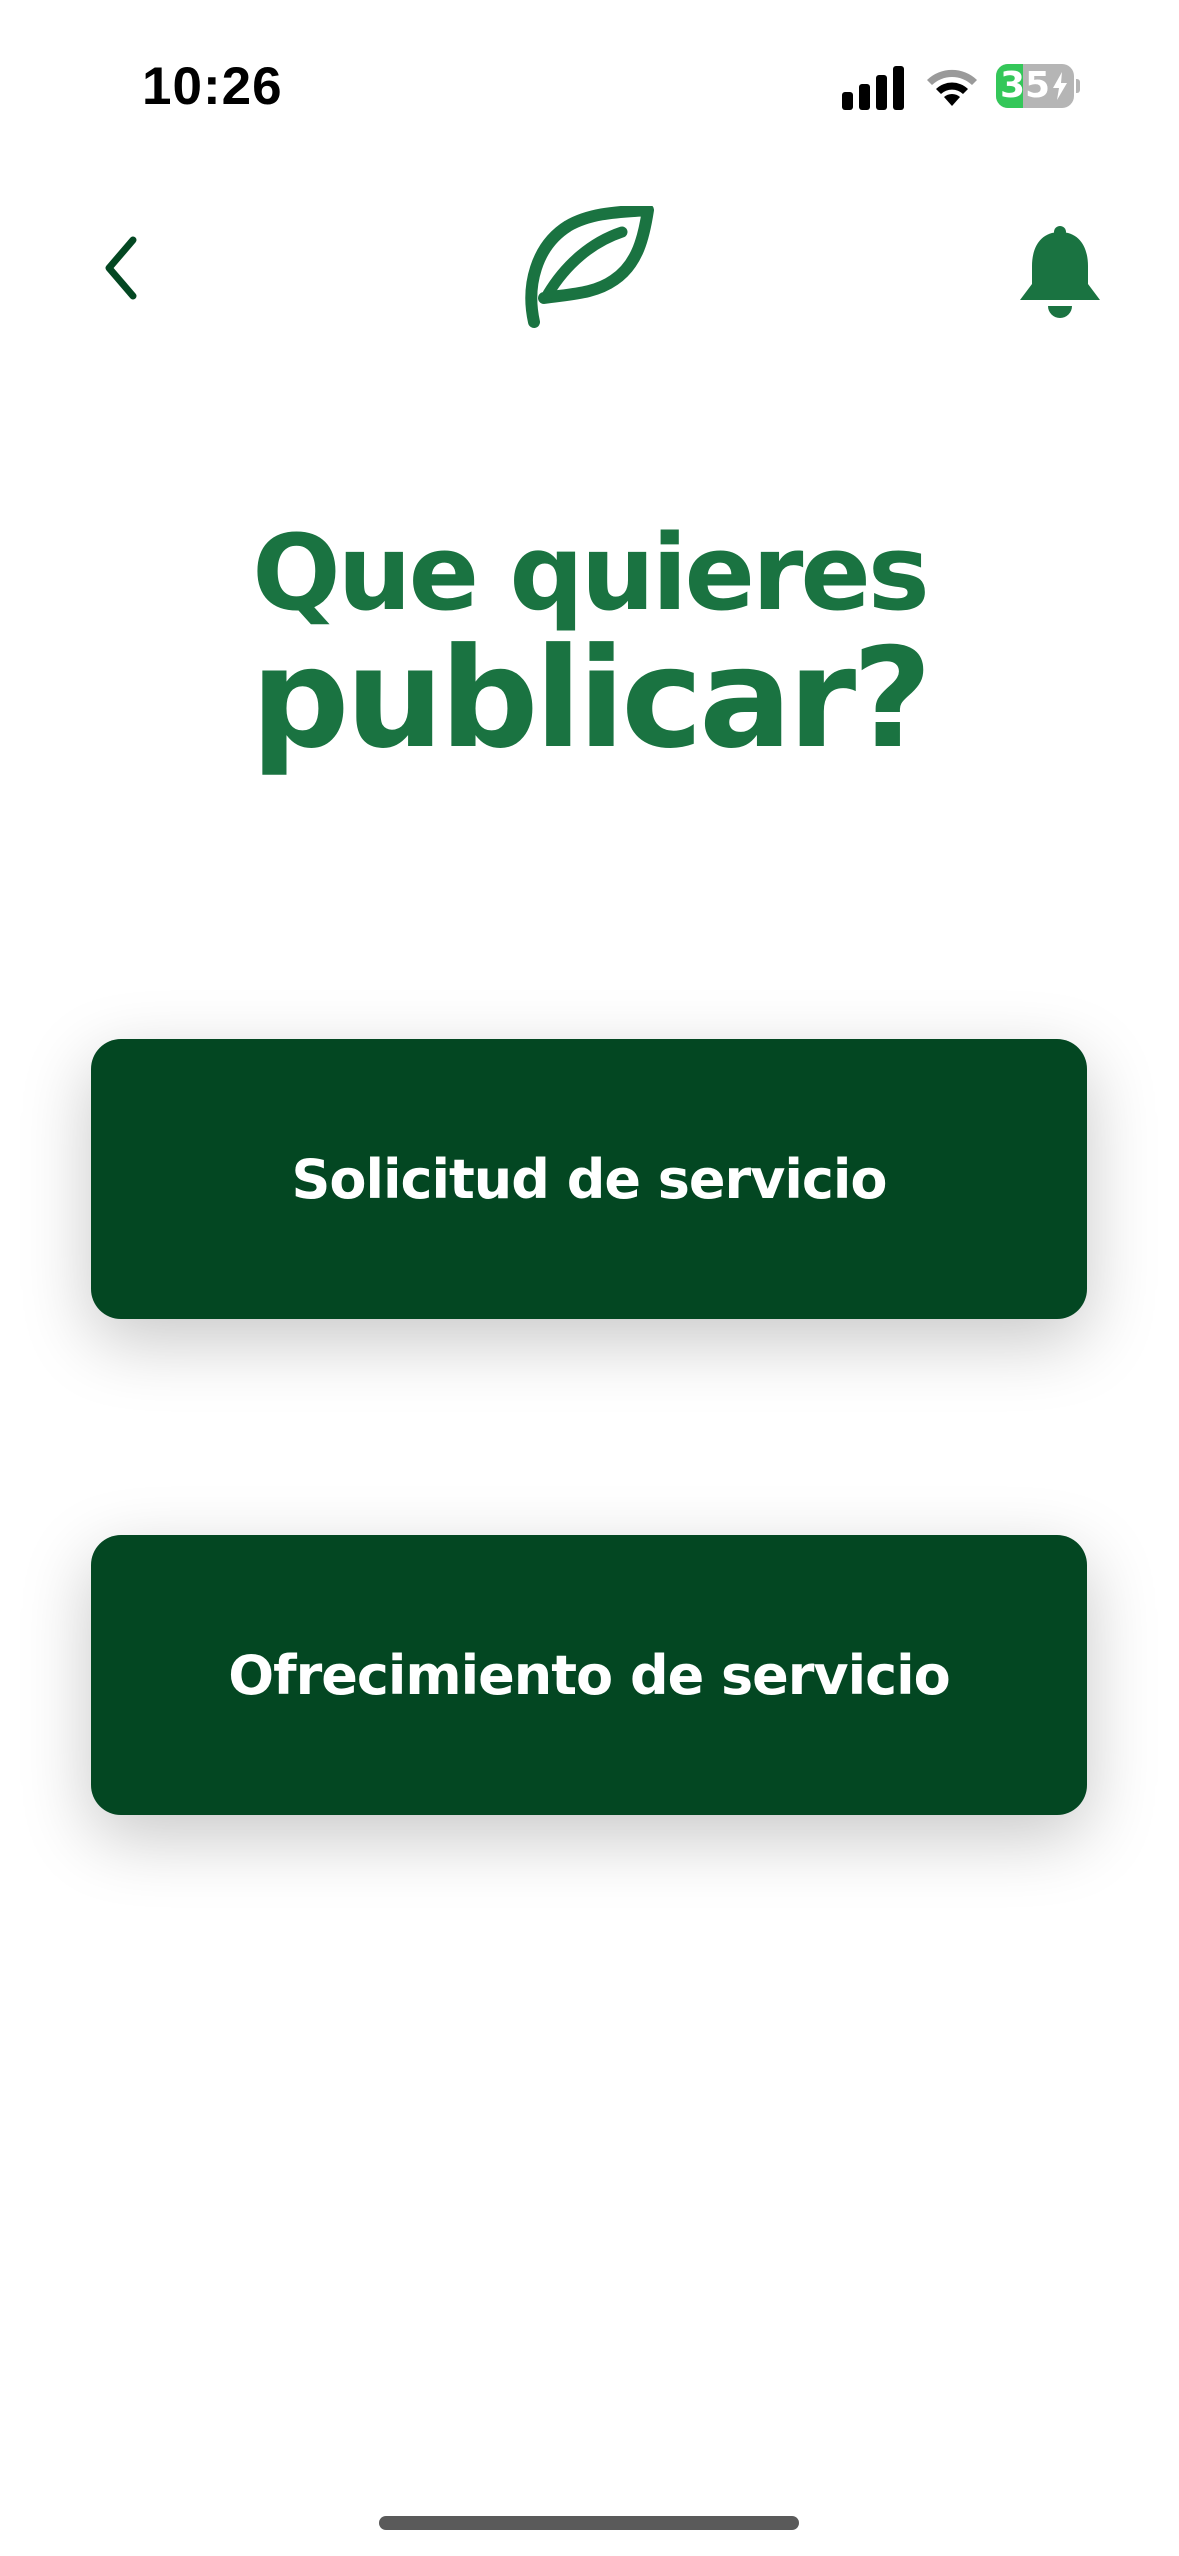 This screenshot has height=2556, width=1179. What do you see at coordinates (952, 87) in the screenshot?
I see `wifi-icon` at bounding box center [952, 87].